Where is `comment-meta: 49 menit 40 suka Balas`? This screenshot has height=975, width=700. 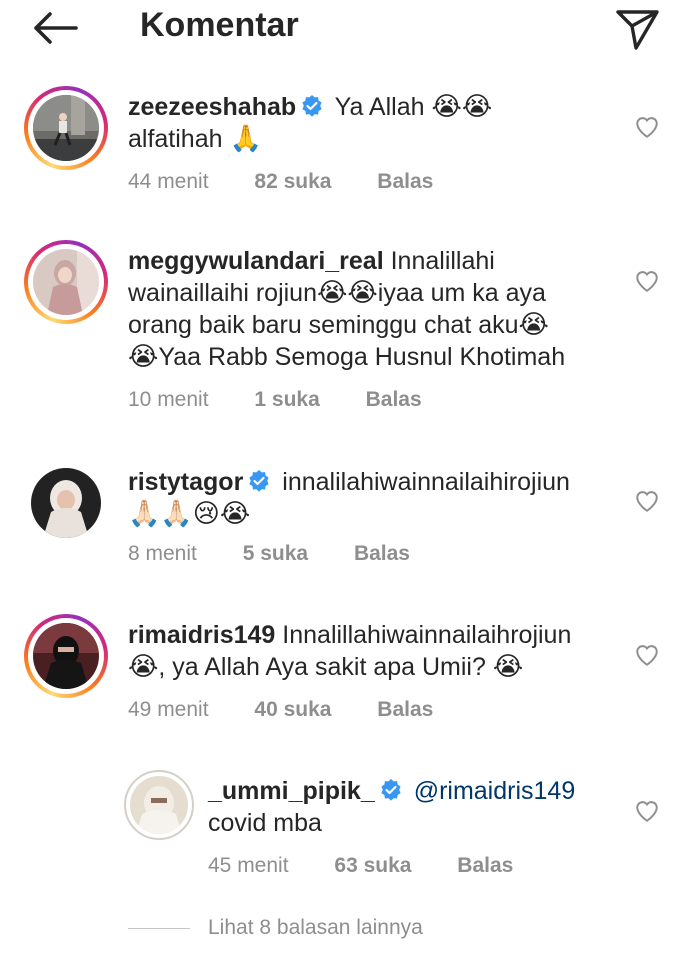
comment-meta: 49 menit 40 suka Balas is located at coordinates (280, 710).